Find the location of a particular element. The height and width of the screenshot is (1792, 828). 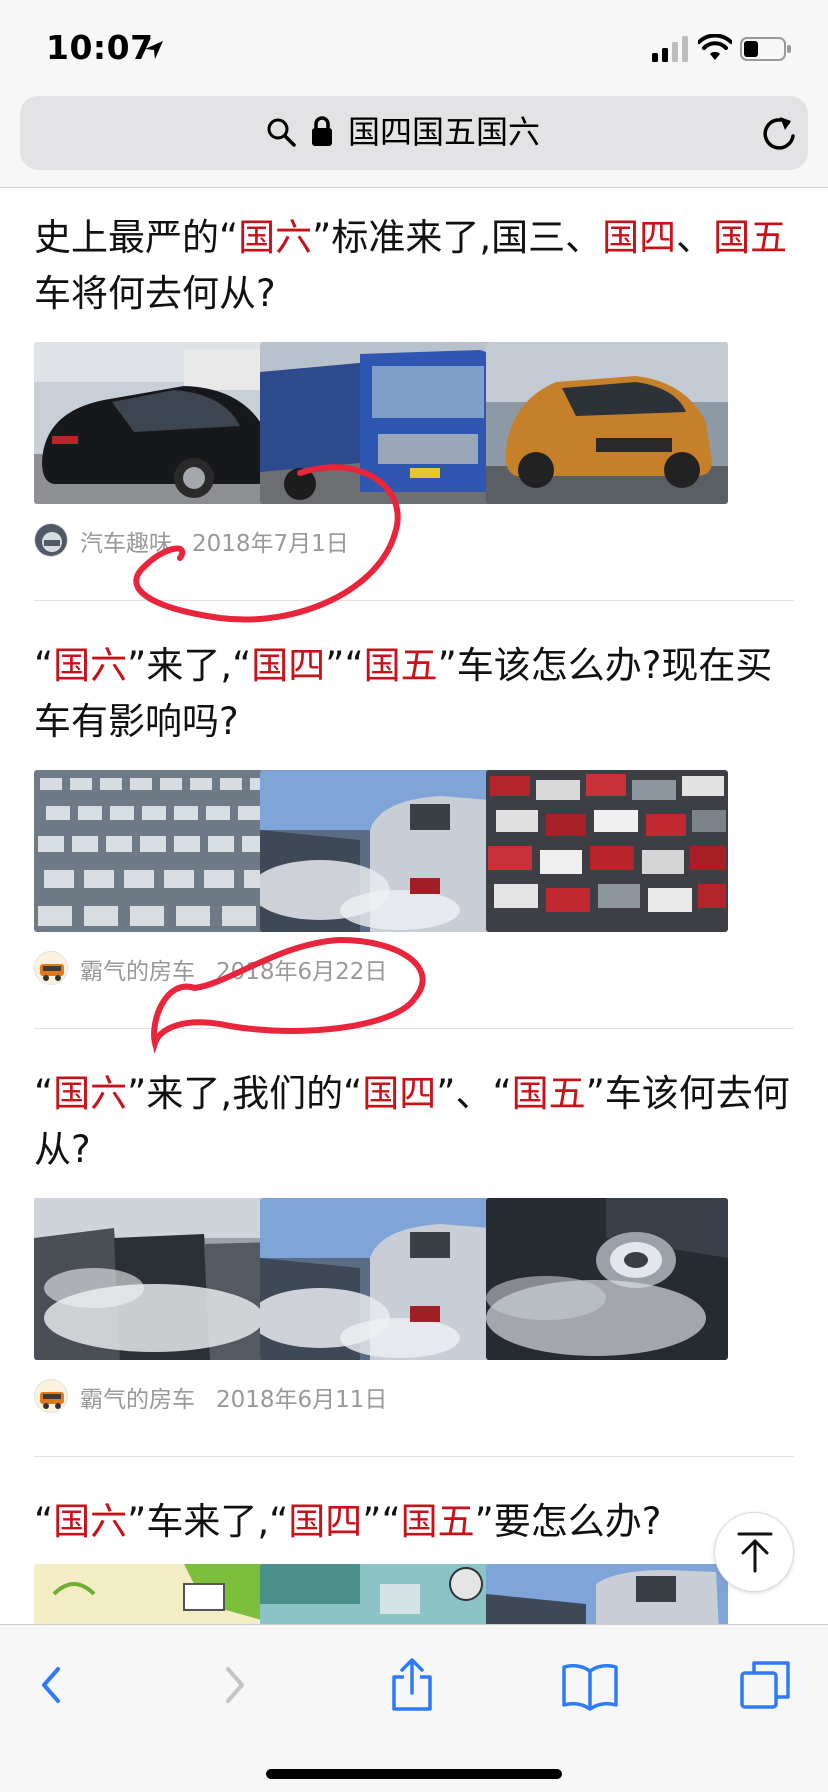

thumbnail-traffic-jam is located at coordinates (155, 851).